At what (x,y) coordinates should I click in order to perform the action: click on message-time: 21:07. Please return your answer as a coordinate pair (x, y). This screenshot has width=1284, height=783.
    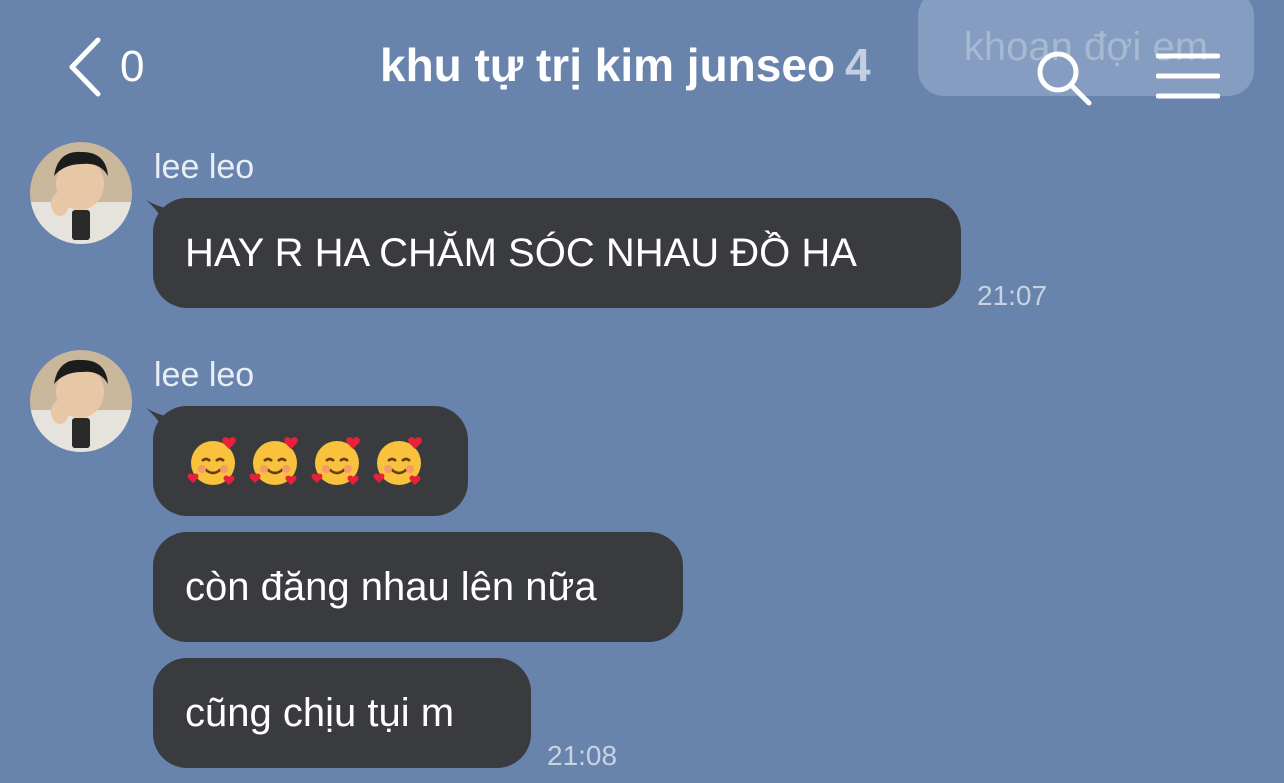
    Looking at the image, I should click on (1012, 295).